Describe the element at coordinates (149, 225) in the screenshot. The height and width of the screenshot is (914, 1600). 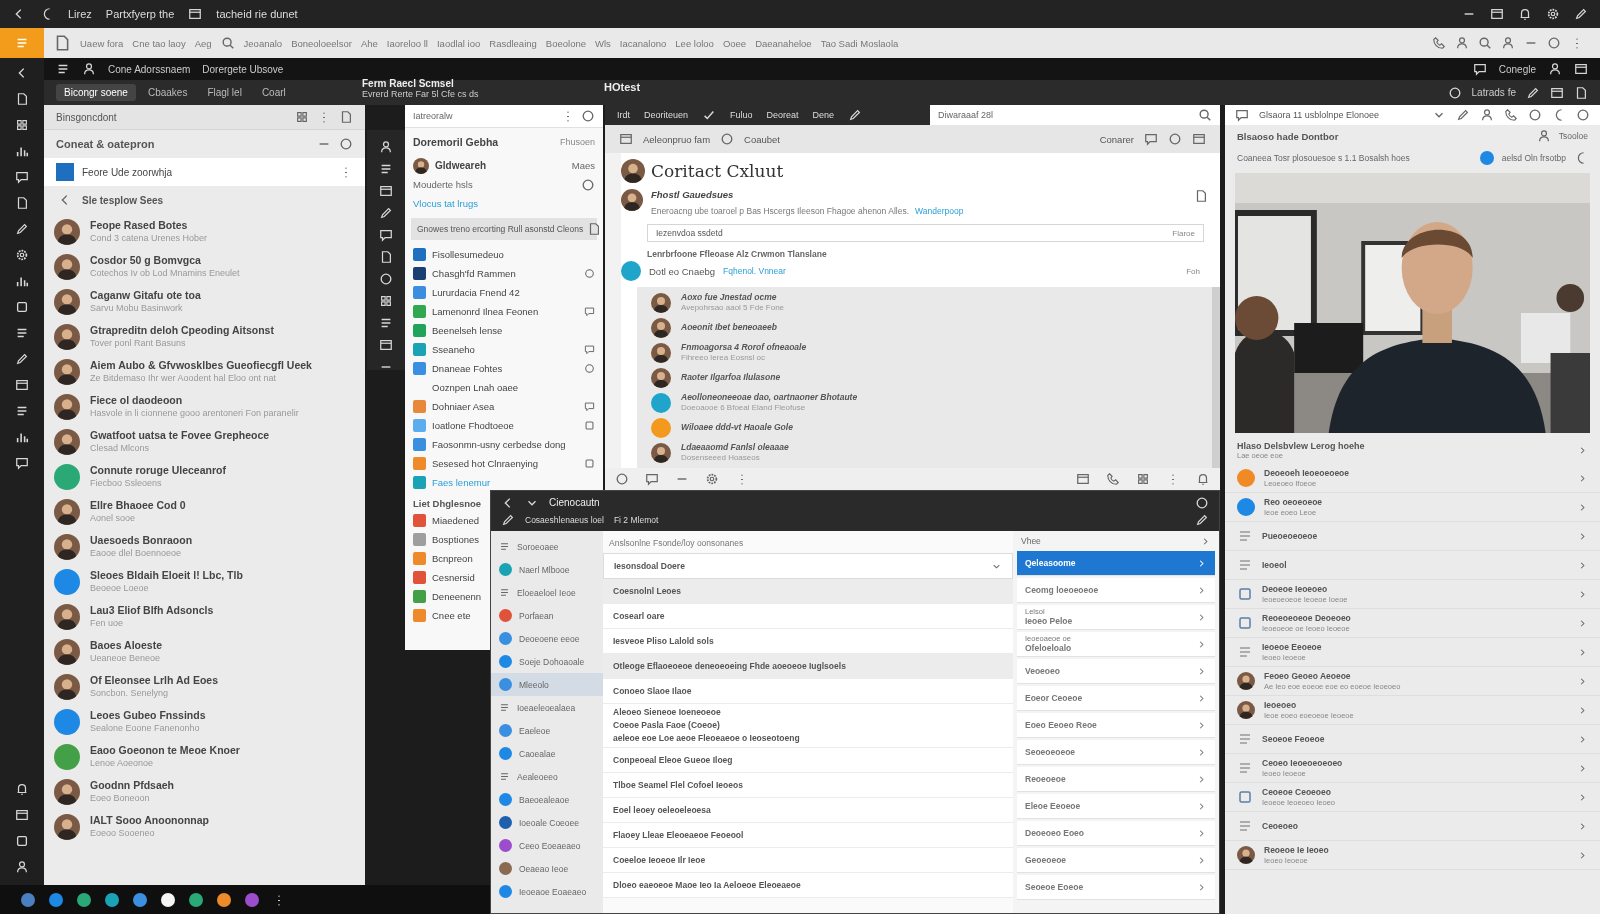
I see `contact-name: Feope Rased Botes` at that location.